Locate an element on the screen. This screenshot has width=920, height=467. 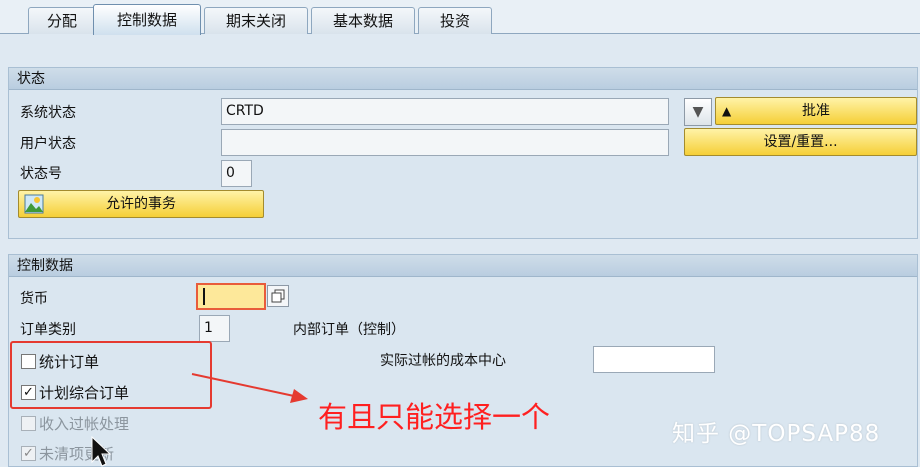
checkbox-box is located at coordinates (28, 423).